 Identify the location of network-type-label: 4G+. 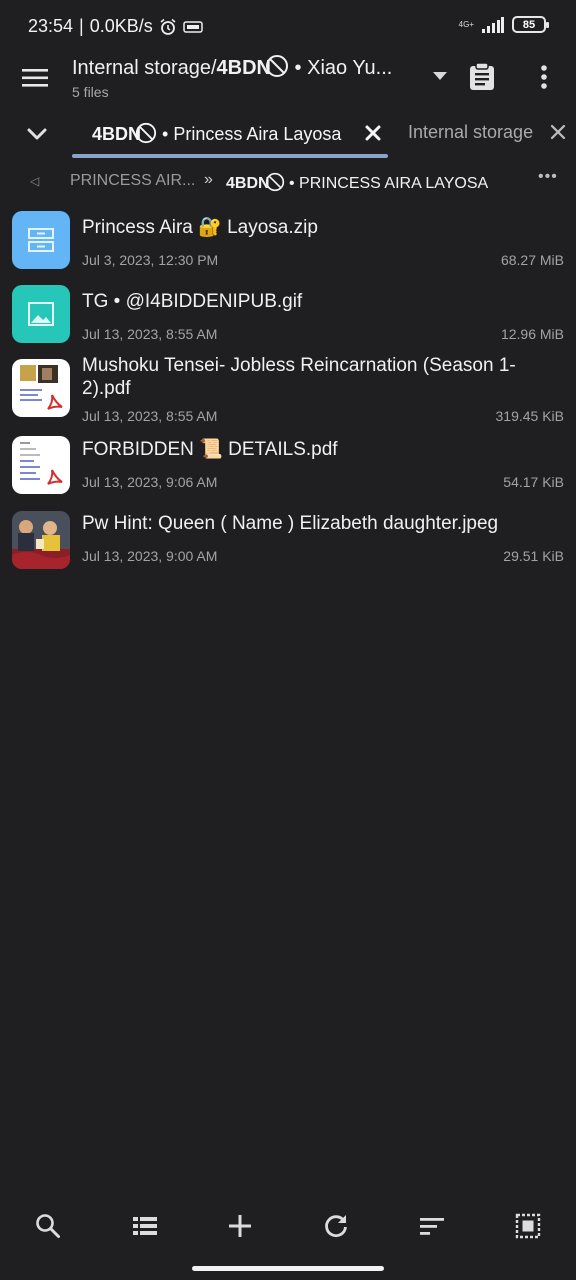
(466, 24).